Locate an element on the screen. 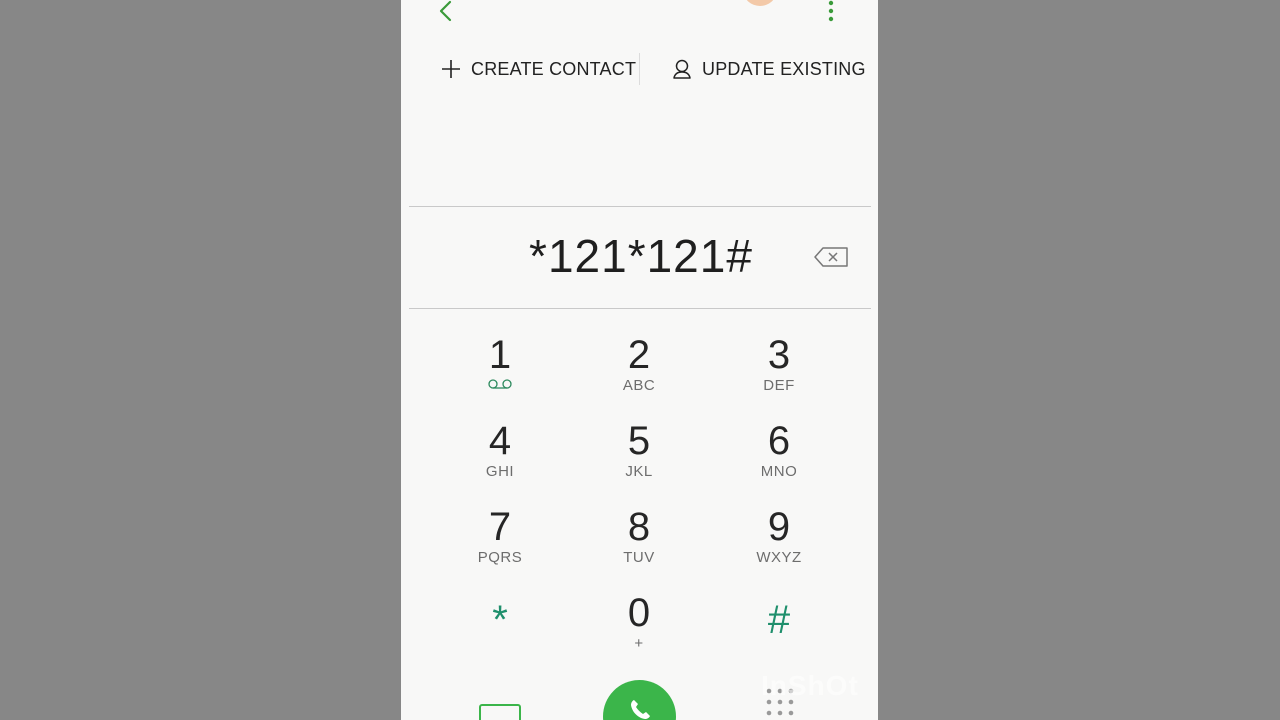 This screenshot has height=720, width=1280. key-digit: 5 is located at coordinates (639, 441).